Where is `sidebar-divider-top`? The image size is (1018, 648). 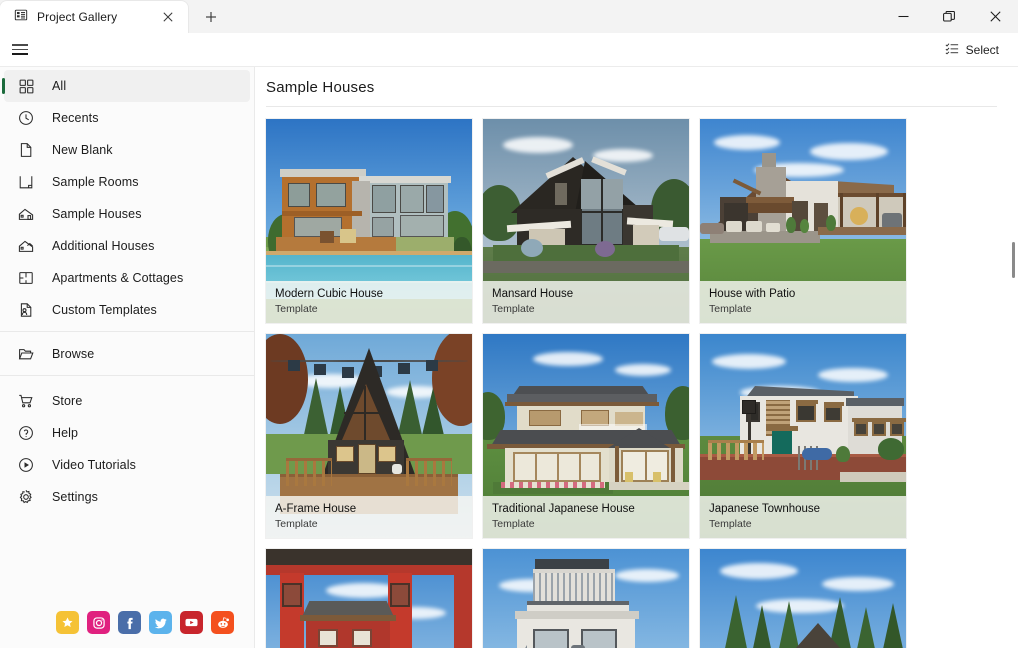 sidebar-divider-top is located at coordinates (127, 331).